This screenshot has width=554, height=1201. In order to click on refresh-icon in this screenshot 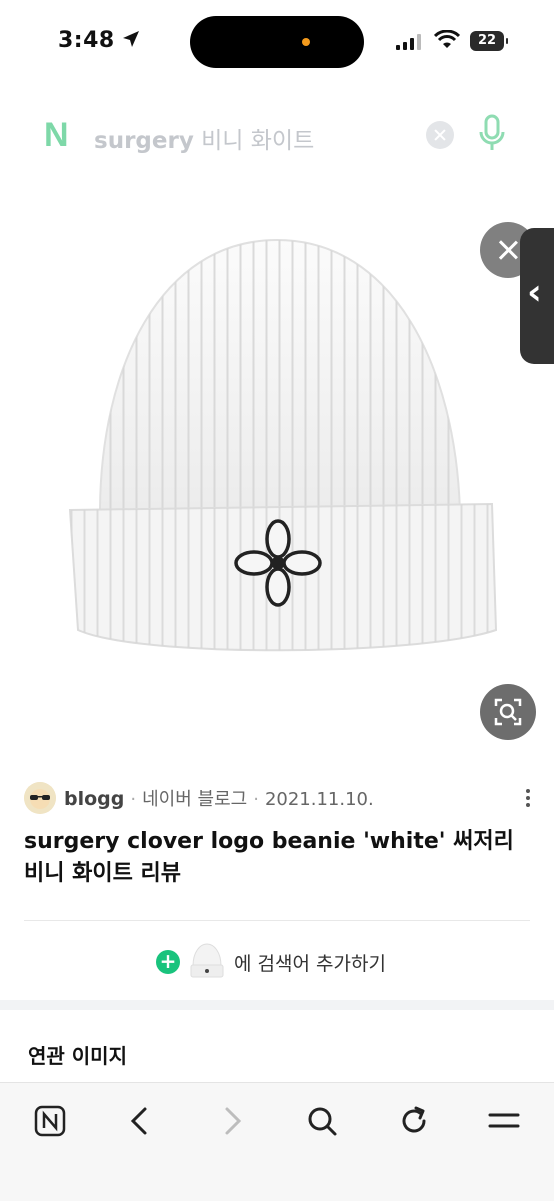, I will do `click(414, 1121)`.